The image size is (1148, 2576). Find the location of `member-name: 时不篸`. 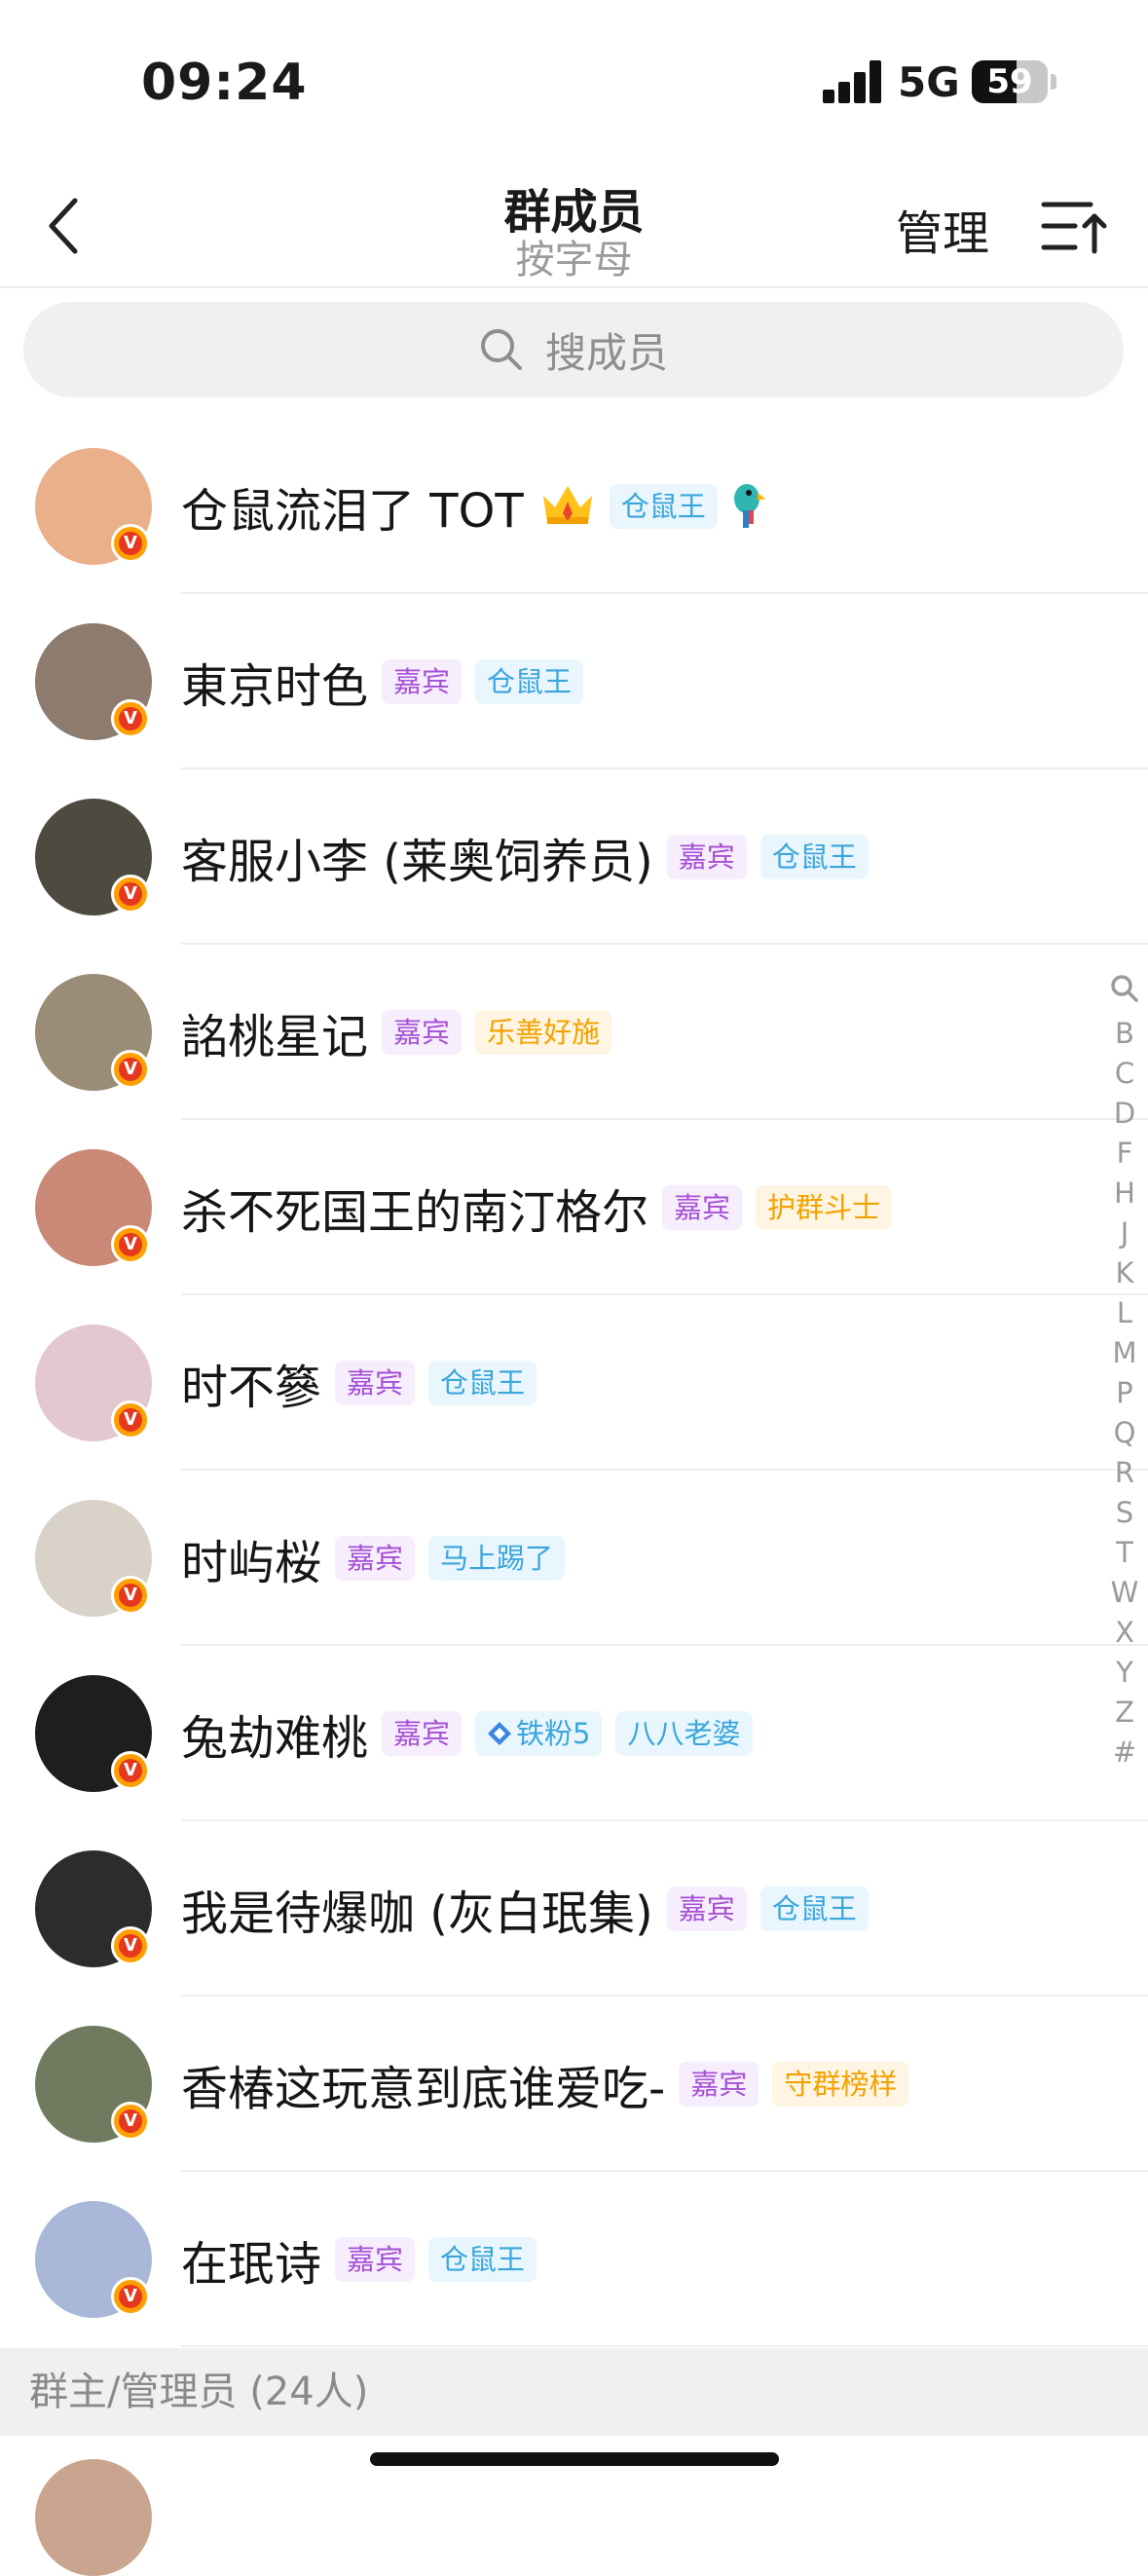

member-name: 时不篸 is located at coordinates (252, 1388).